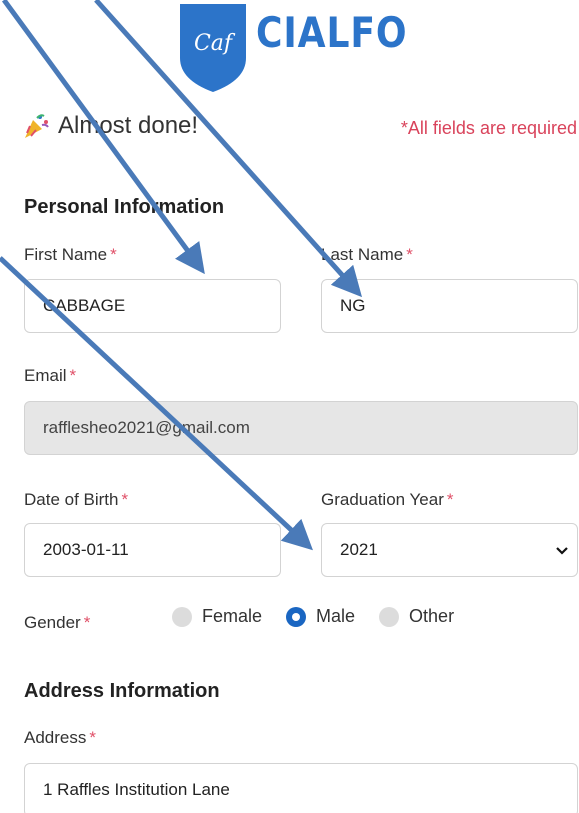 This screenshot has width=579, height=813. I want to click on email-label: Email *, so click(50, 375).